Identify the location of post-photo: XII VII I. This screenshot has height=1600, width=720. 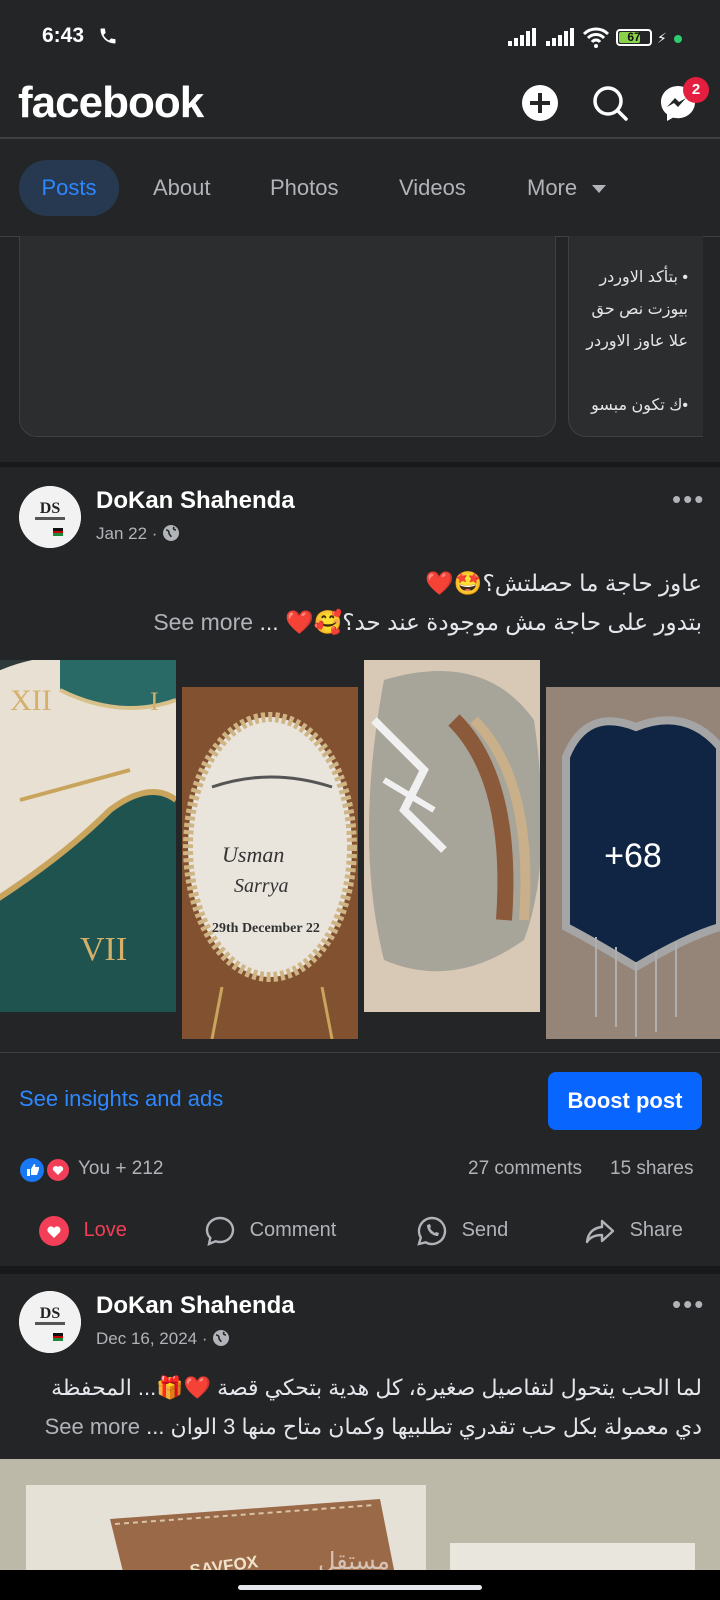
(88, 836).